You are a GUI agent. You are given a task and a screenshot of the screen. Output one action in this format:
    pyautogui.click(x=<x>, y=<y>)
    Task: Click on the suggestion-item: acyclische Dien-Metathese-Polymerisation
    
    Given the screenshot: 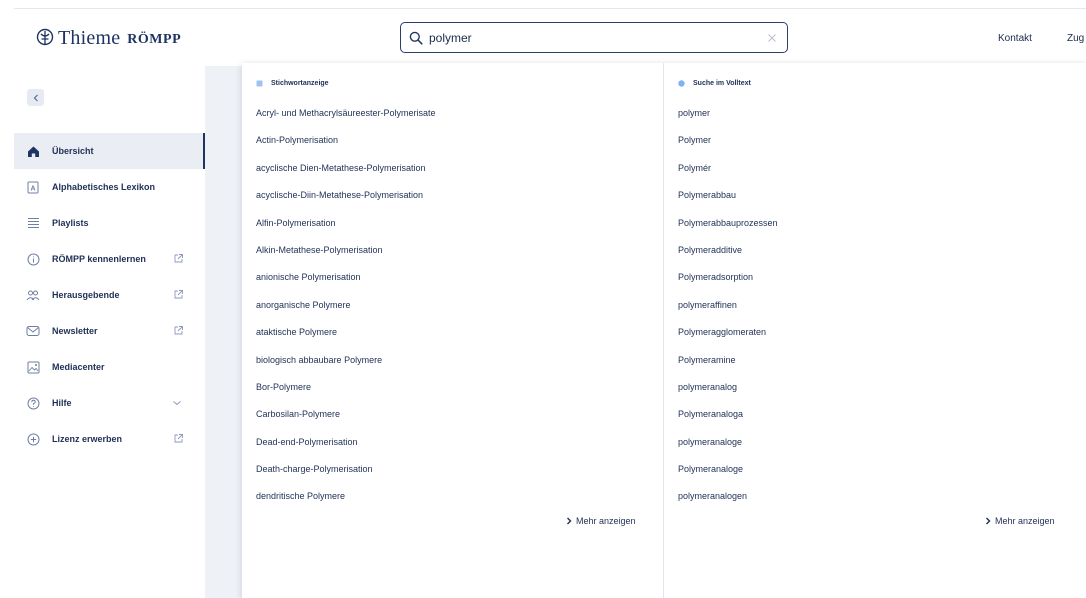 What is the action you would take?
    pyautogui.click(x=346, y=171)
    